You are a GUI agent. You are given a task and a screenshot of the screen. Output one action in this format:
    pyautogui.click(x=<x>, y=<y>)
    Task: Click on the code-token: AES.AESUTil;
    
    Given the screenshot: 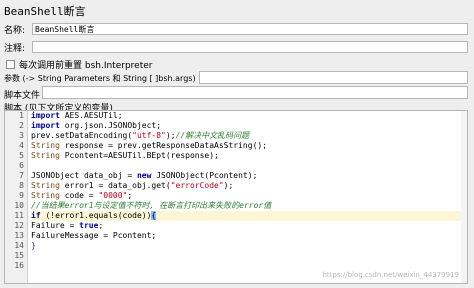 What is the action you would take?
    pyautogui.click(x=91, y=115)
    